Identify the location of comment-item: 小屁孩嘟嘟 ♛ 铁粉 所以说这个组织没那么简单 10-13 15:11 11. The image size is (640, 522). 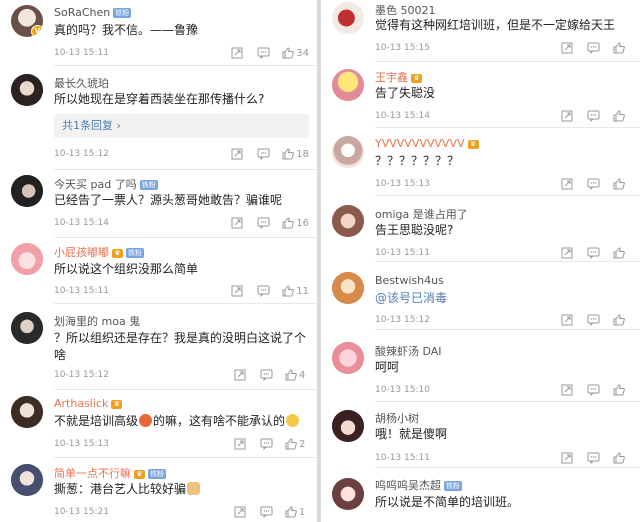
(158, 271).